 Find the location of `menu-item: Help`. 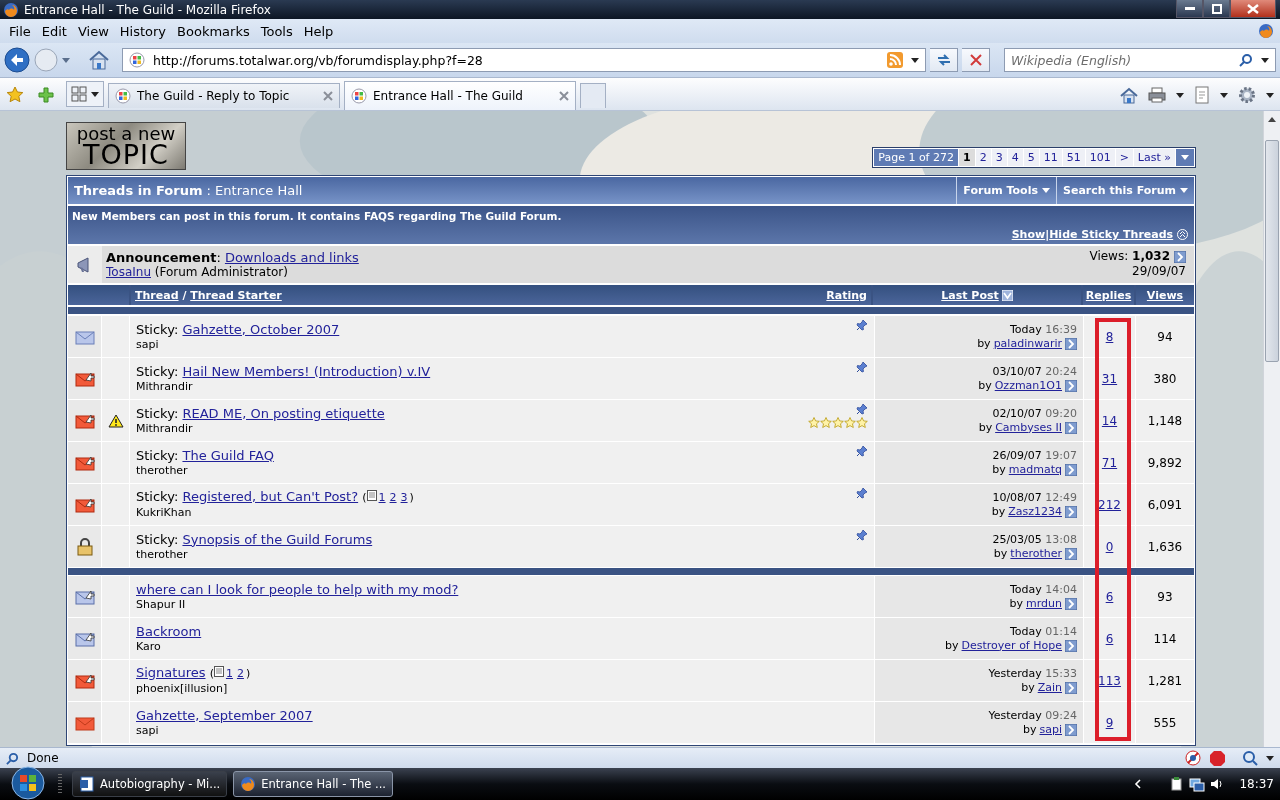

menu-item: Help is located at coordinates (321, 31).